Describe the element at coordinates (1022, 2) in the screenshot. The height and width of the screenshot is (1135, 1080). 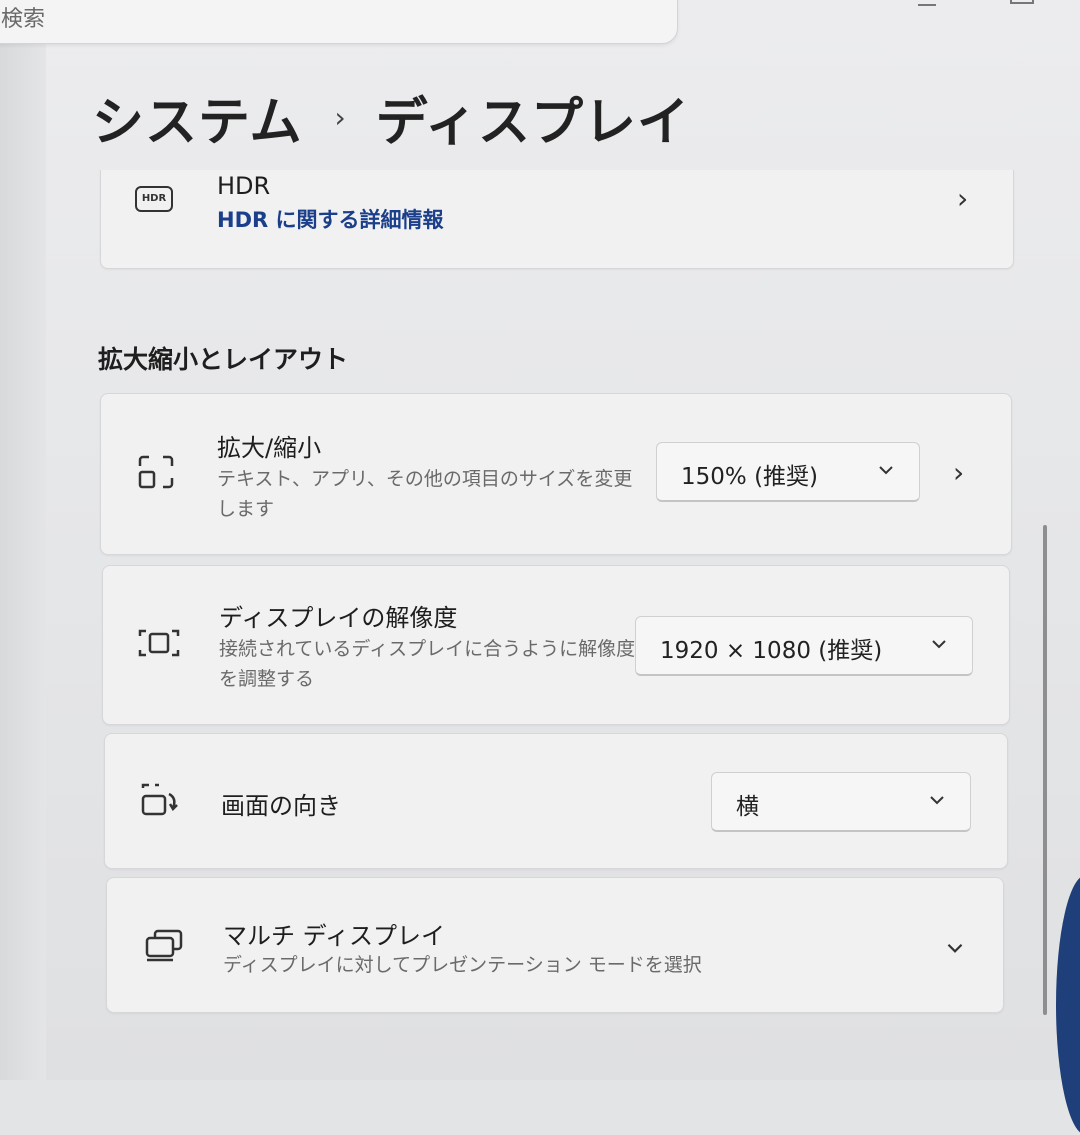
I see `maximize-button` at that location.